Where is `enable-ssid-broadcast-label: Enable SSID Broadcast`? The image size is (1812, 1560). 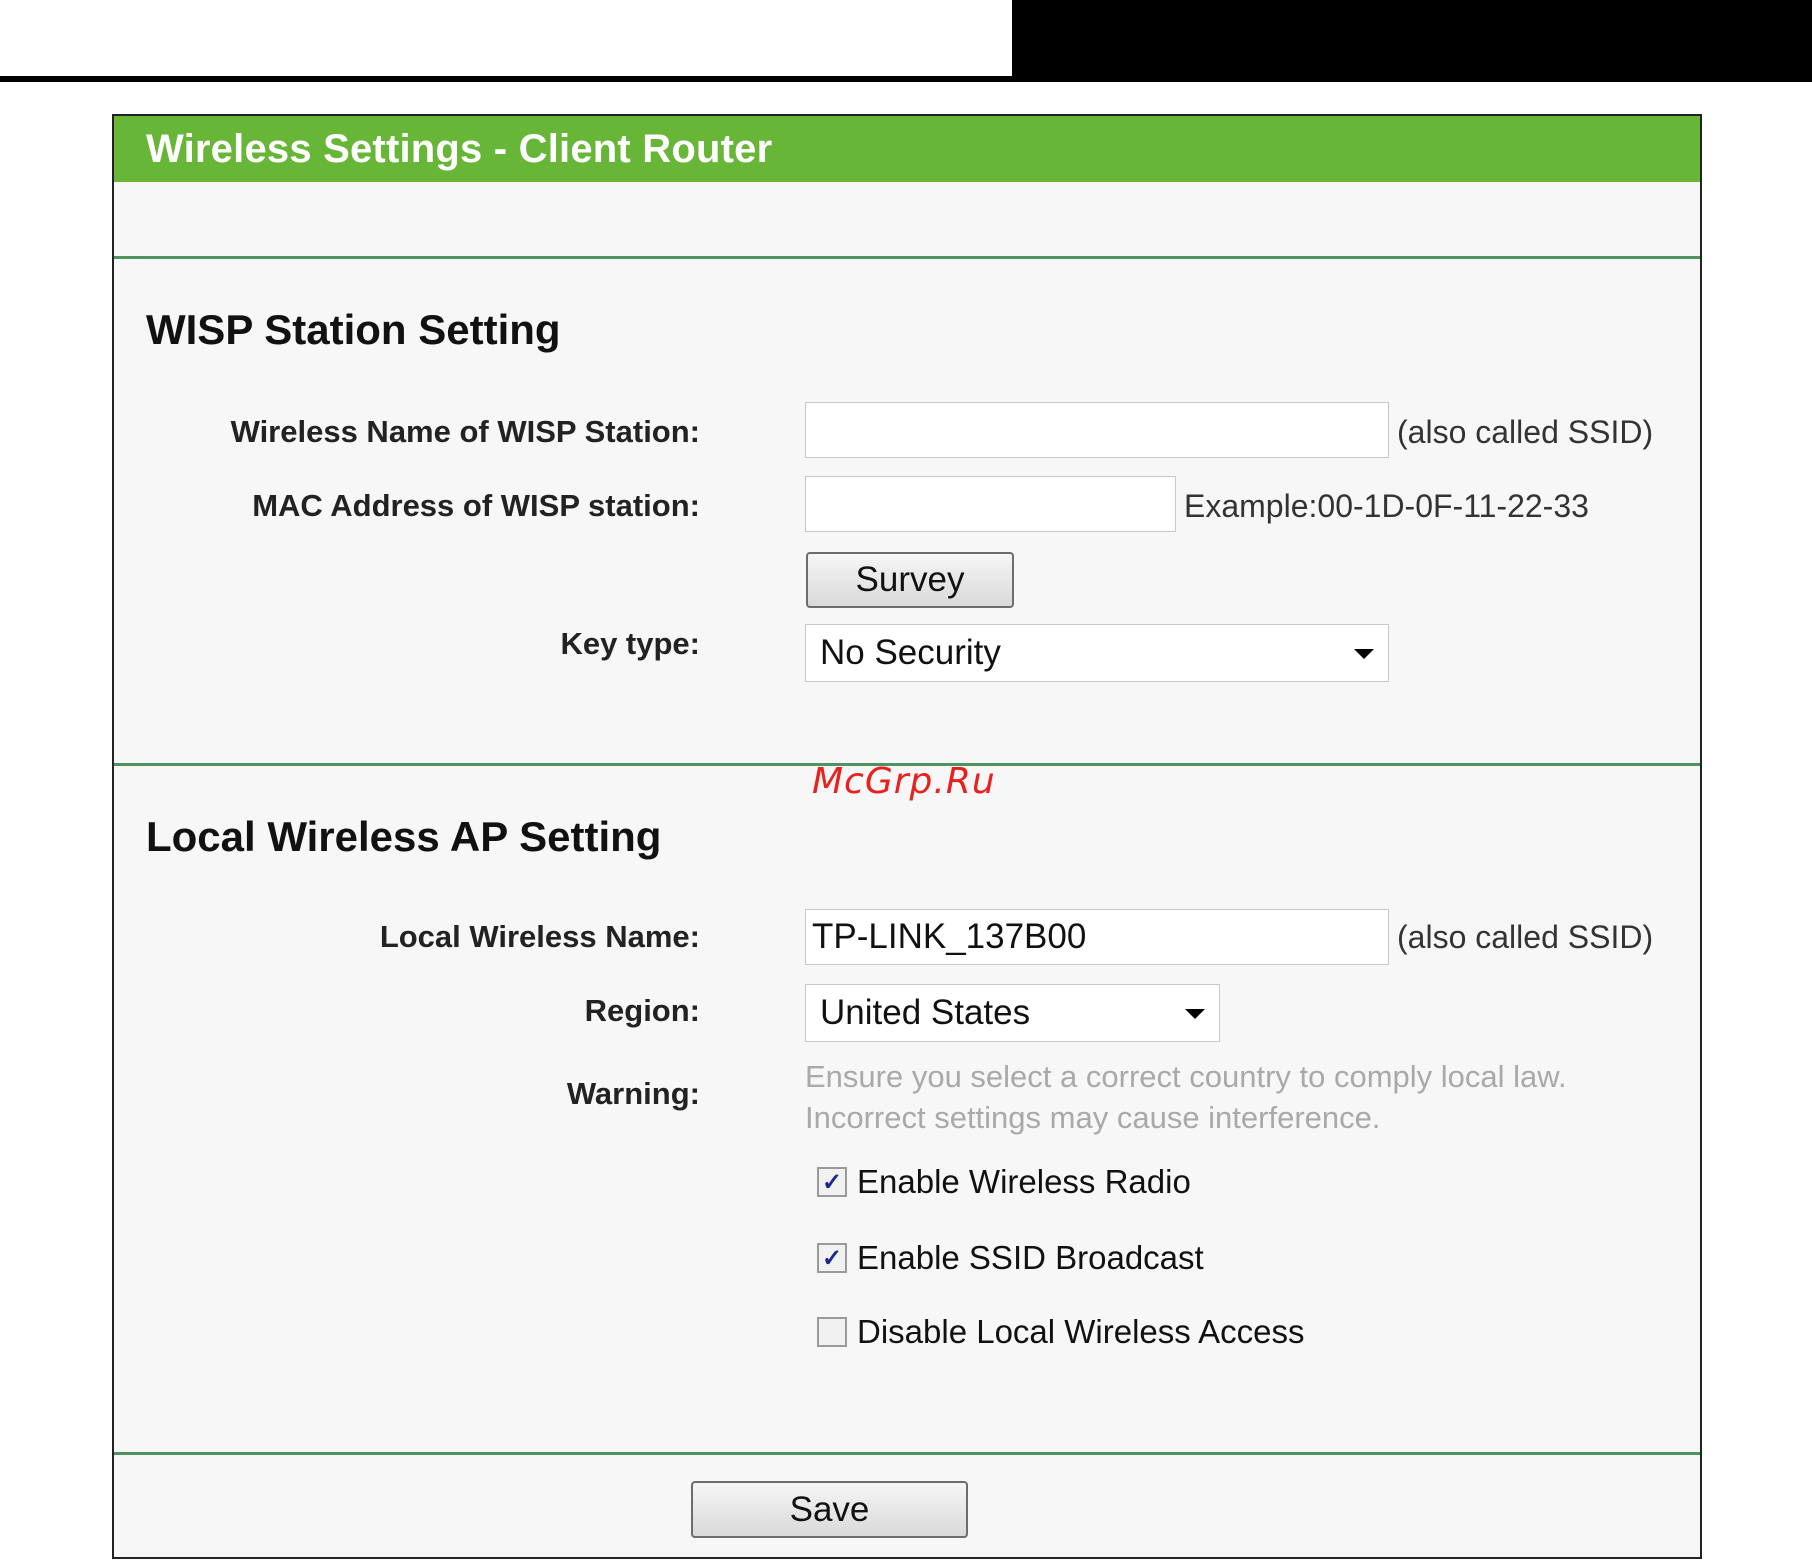
enable-ssid-broadcast-label: Enable SSID Broadcast is located at coordinates (1030, 1257).